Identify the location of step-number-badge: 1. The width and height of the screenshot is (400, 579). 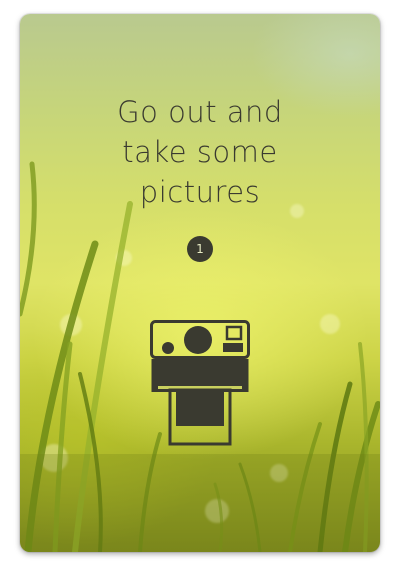
(200, 249).